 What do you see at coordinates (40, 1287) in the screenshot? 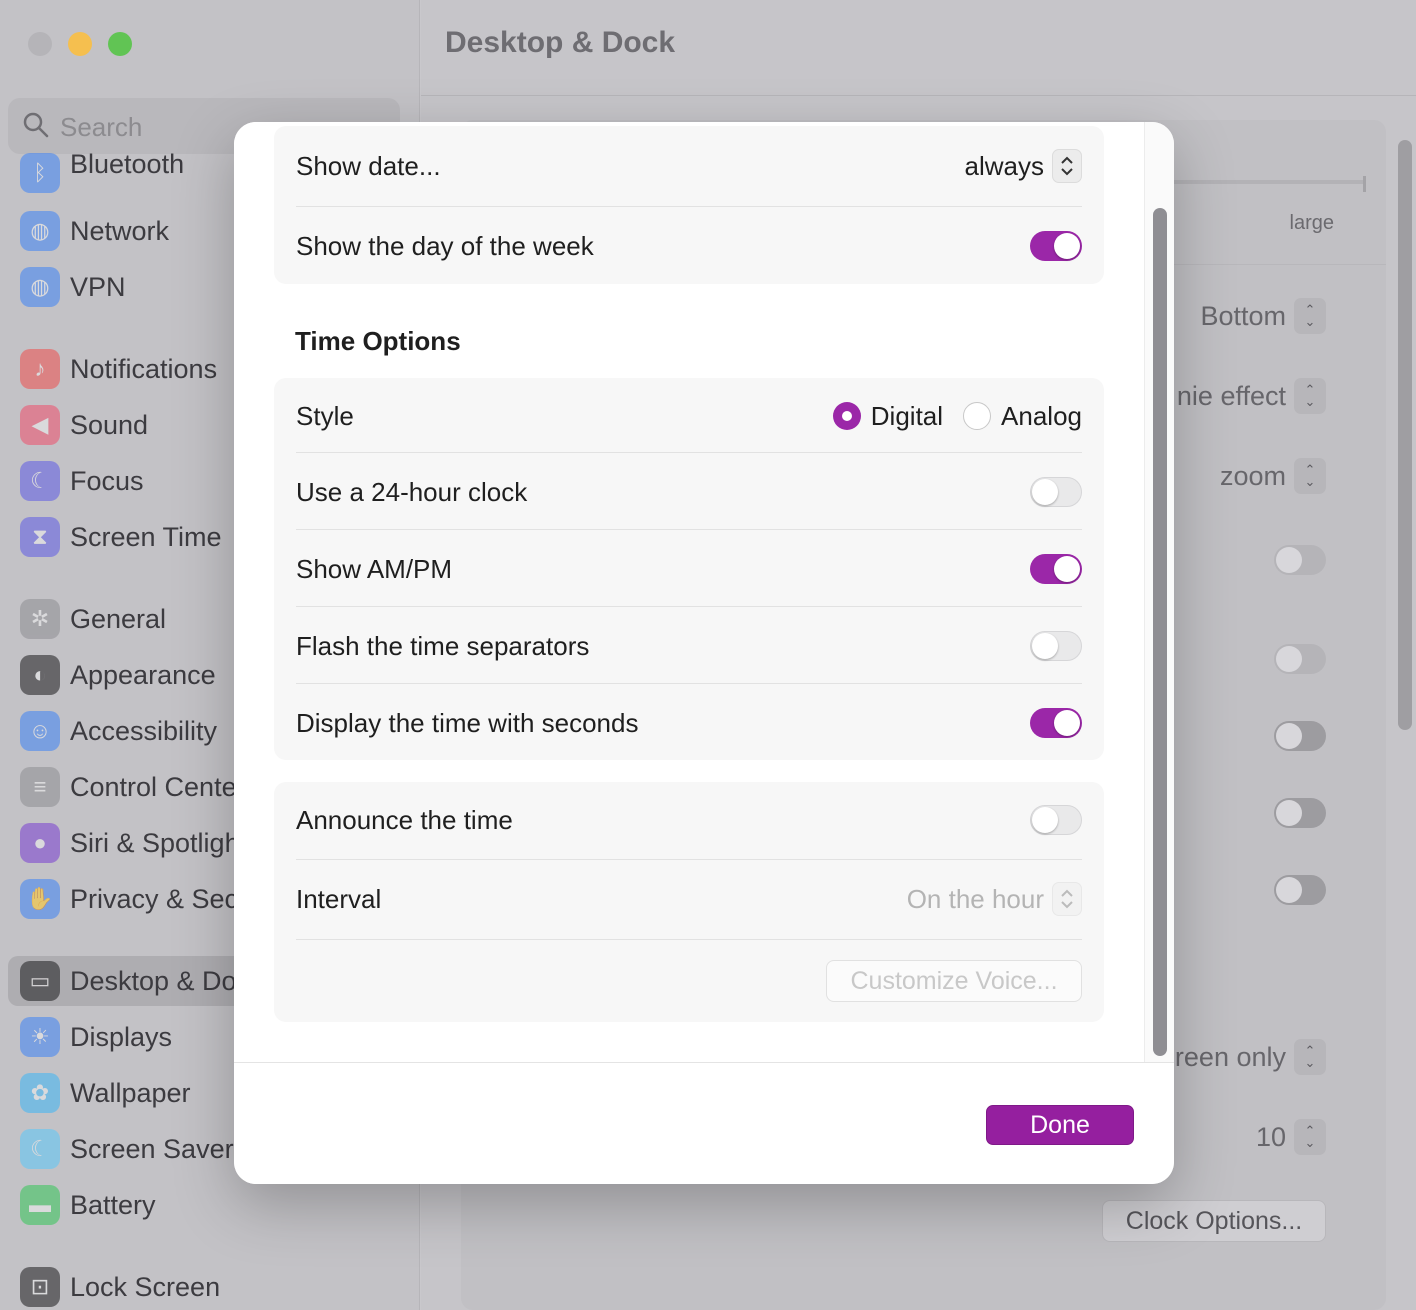
I see `lock-icon: ⊡` at bounding box center [40, 1287].